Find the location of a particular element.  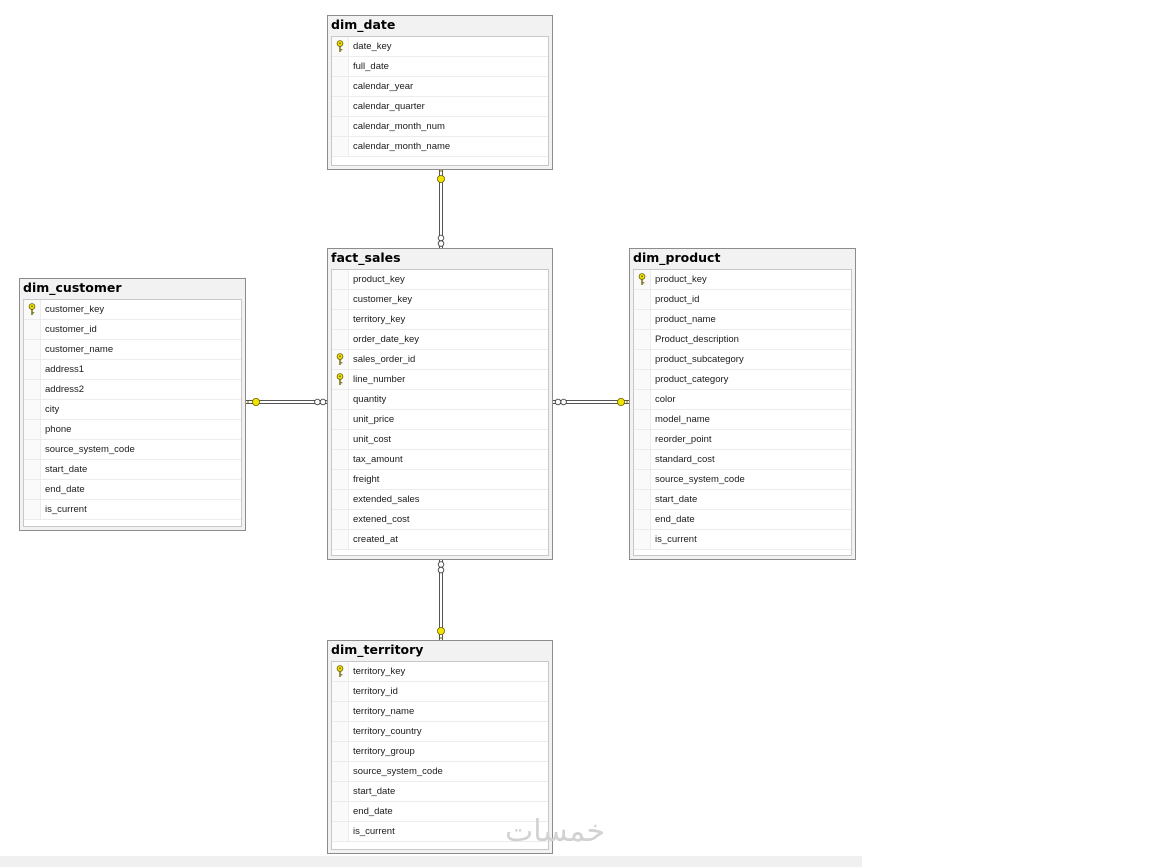

column-row: territory_group is located at coordinates (440, 752).